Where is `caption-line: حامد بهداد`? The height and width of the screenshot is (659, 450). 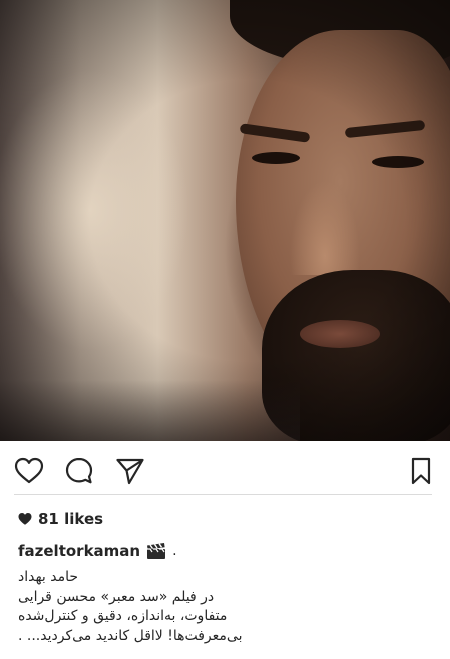
caption-line: حامد بهداد is located at coordinates (48, 577).